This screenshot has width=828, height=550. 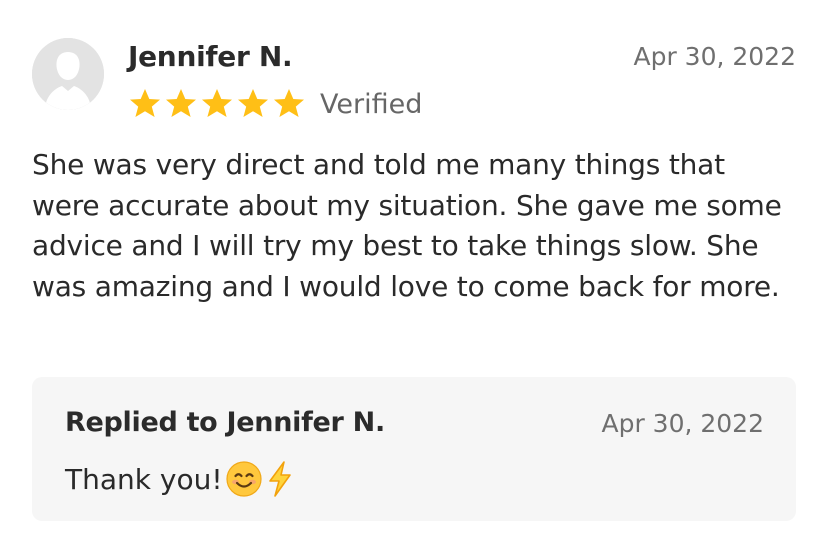 What do you see at coordinates (244, 479) in the screenshot?
I see `smiling-face-icon` at bounding box center [244, 479].